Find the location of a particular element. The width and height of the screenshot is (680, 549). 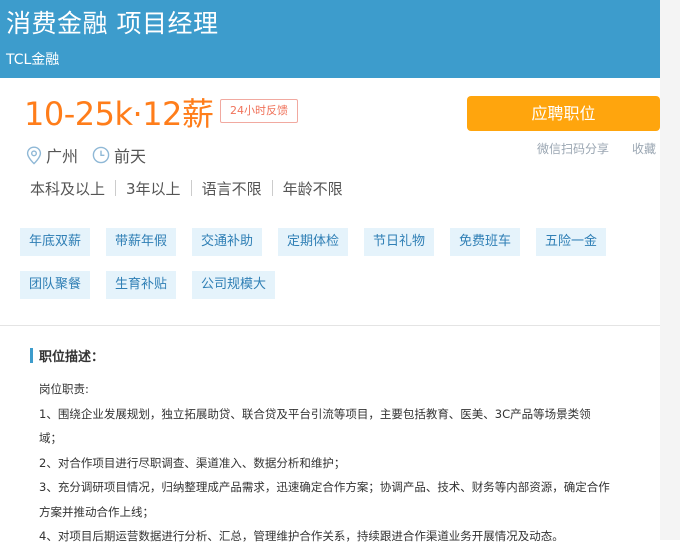

right-scroll-strip is located at coordinates (670, 270).